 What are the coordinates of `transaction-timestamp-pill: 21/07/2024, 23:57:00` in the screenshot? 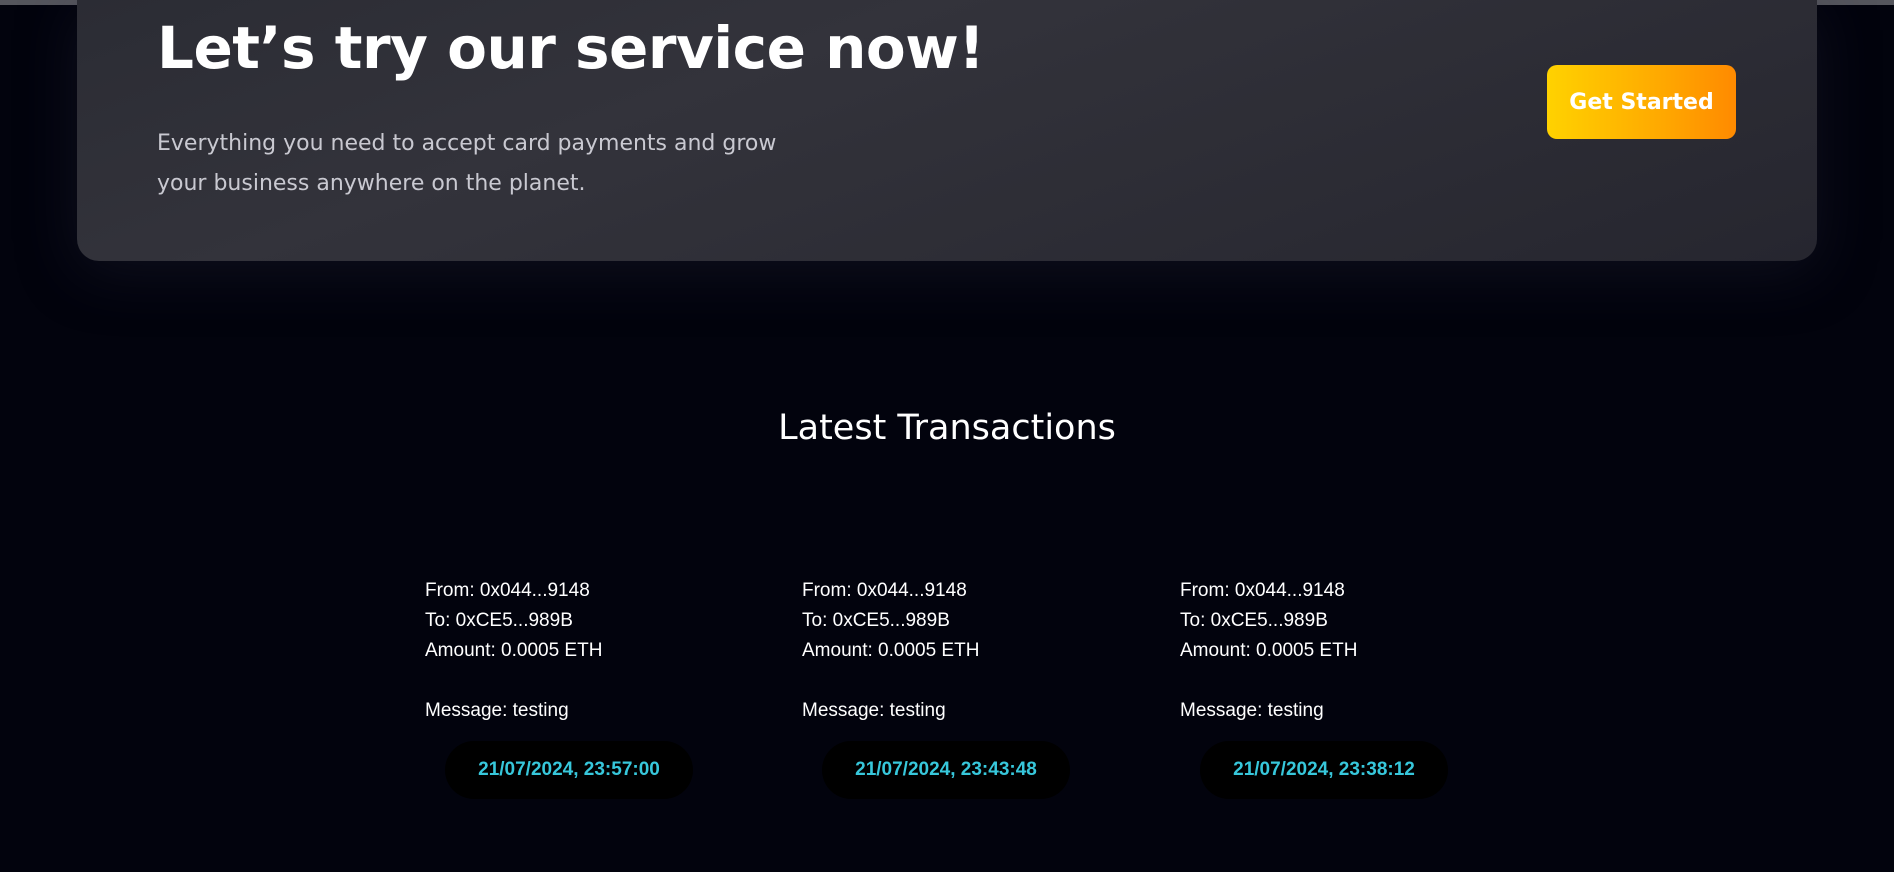 It's located at (569, 770).